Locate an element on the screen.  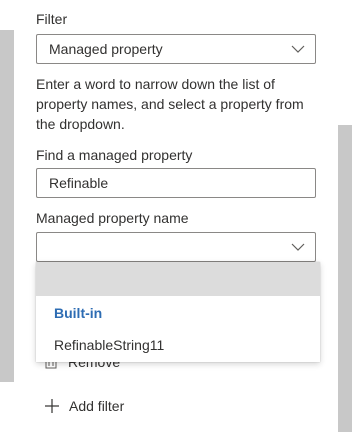
dropdown-option-empty is located at coordinates (178, 279).